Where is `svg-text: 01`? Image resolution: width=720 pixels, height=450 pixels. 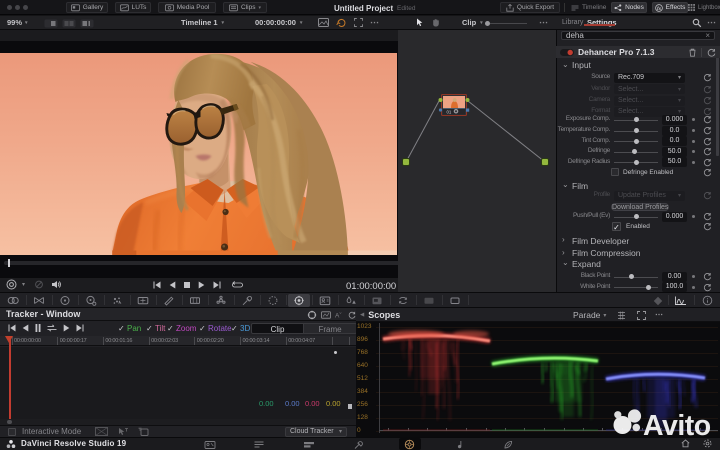
svg-text: 01 is located at coordinates (449, 112).